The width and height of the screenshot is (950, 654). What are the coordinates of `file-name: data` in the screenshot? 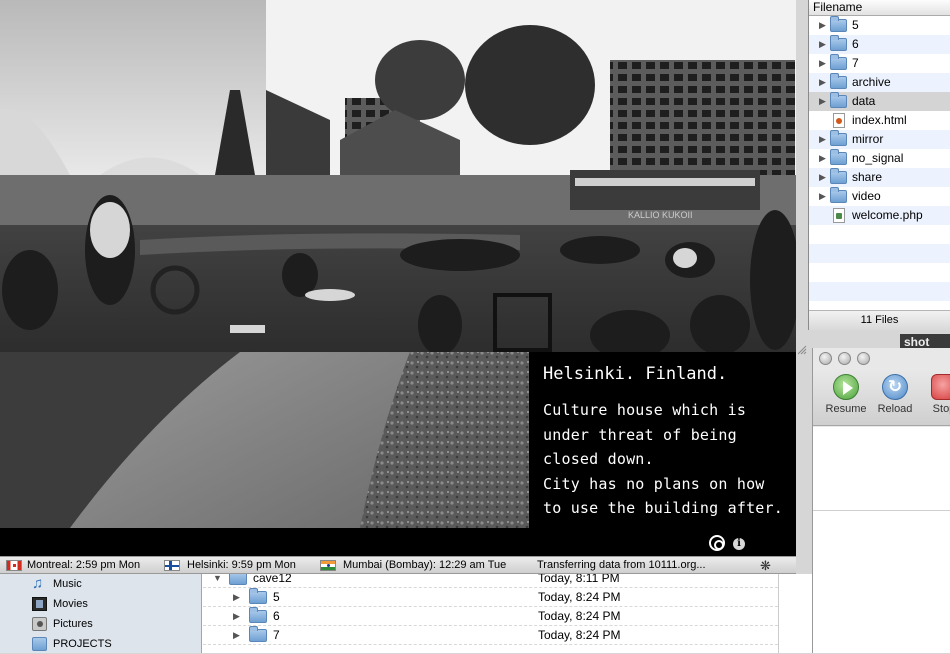 It's located at (864, 101).